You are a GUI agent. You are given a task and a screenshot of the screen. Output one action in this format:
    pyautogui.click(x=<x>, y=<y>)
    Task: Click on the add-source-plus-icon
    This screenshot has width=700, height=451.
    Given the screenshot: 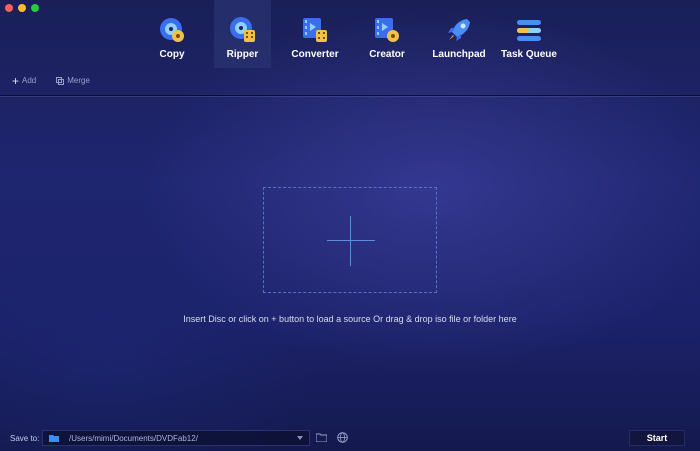 What is the action you would take?
    pyautogui.click(x=351, y=240)
    